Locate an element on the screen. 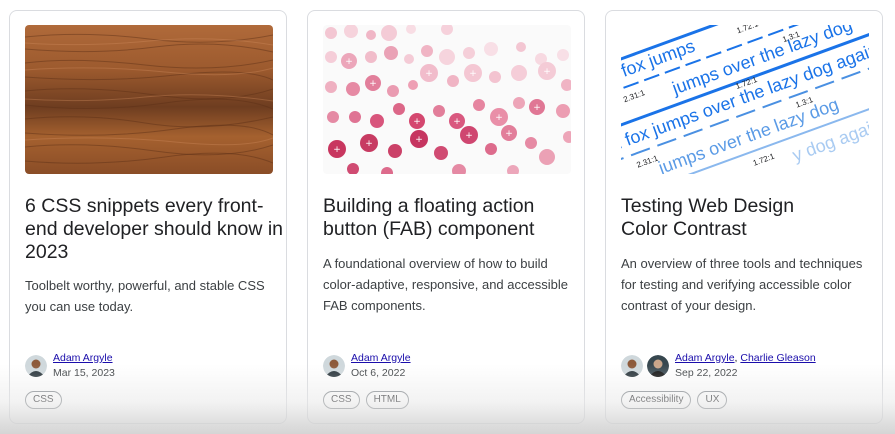 The height and width of the screenshot is (434, 895). tag-chip: HTML is located at coordinates (387, 400).